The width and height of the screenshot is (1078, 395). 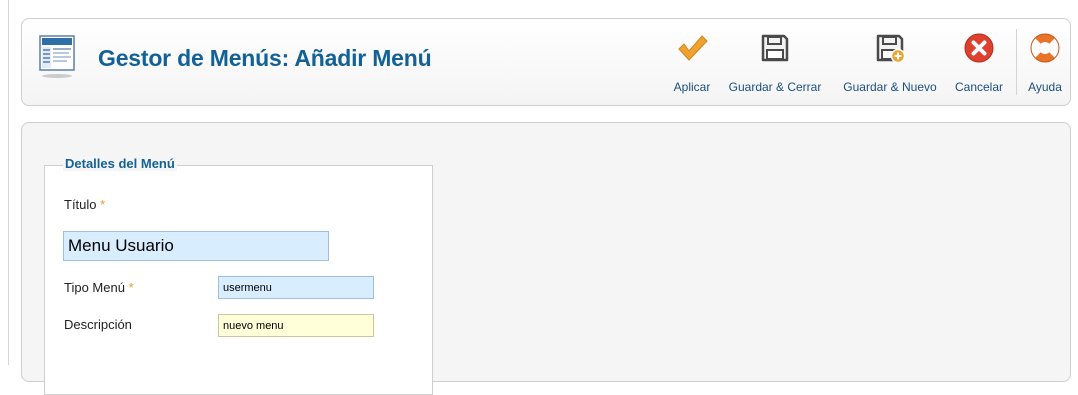 I want to click on title-label: Título *, so click(x=84, y=204).